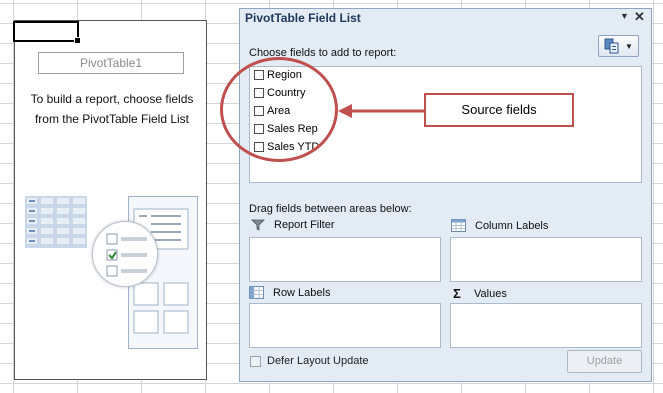 This screenshot has width=663, height=393. What do you see at coordinates (256, 292) in the screenshot?
I see `rows-grid-icon` at bounding box center [256, 292].